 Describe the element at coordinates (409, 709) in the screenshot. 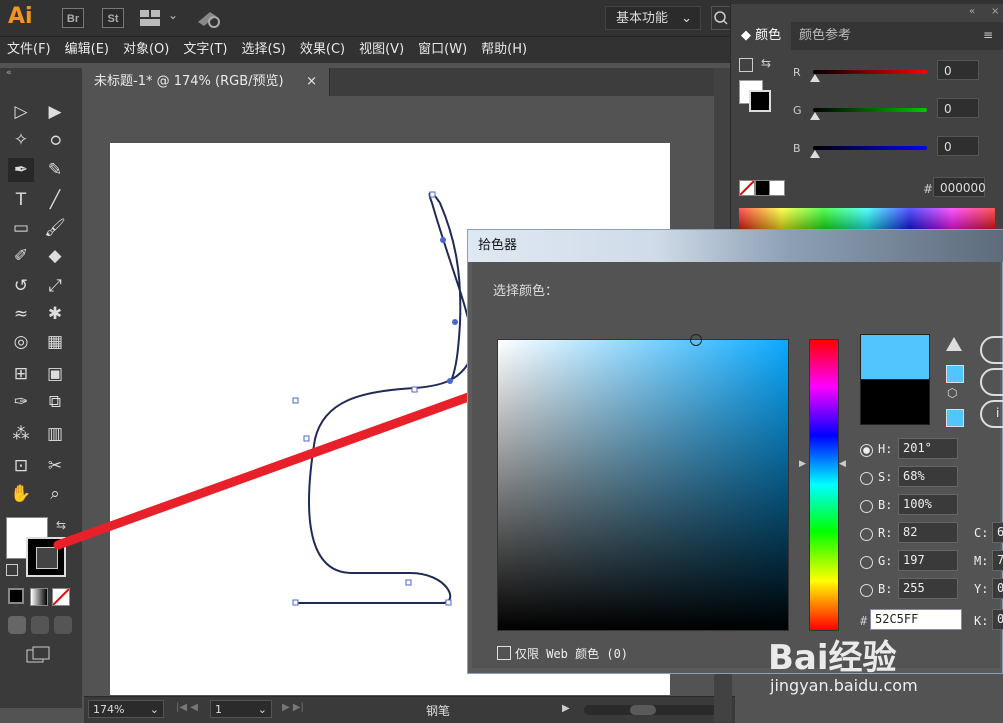

I see `status-bar: 174% ⌄ |◀ ◀ 1 ⌄ ▶ ▶| 钢笔 ▶` at that location.